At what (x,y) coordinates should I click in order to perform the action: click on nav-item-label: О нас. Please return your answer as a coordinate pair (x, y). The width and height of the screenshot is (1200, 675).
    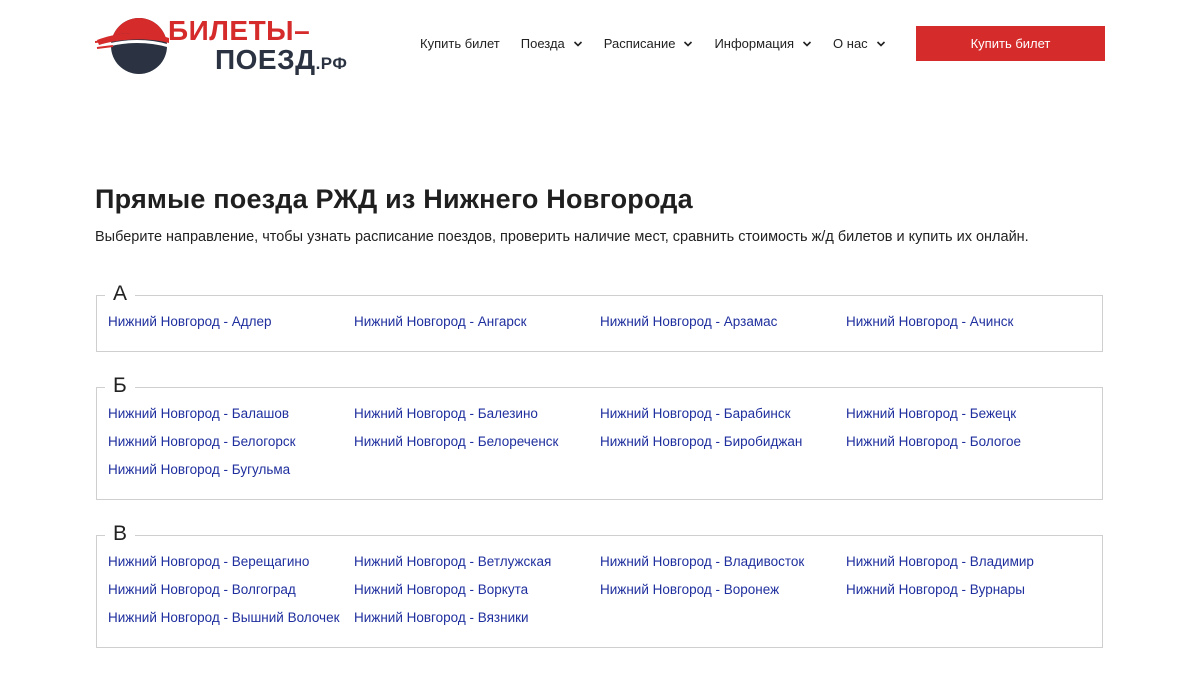
    Looking at the image, I should click on (850, 43).